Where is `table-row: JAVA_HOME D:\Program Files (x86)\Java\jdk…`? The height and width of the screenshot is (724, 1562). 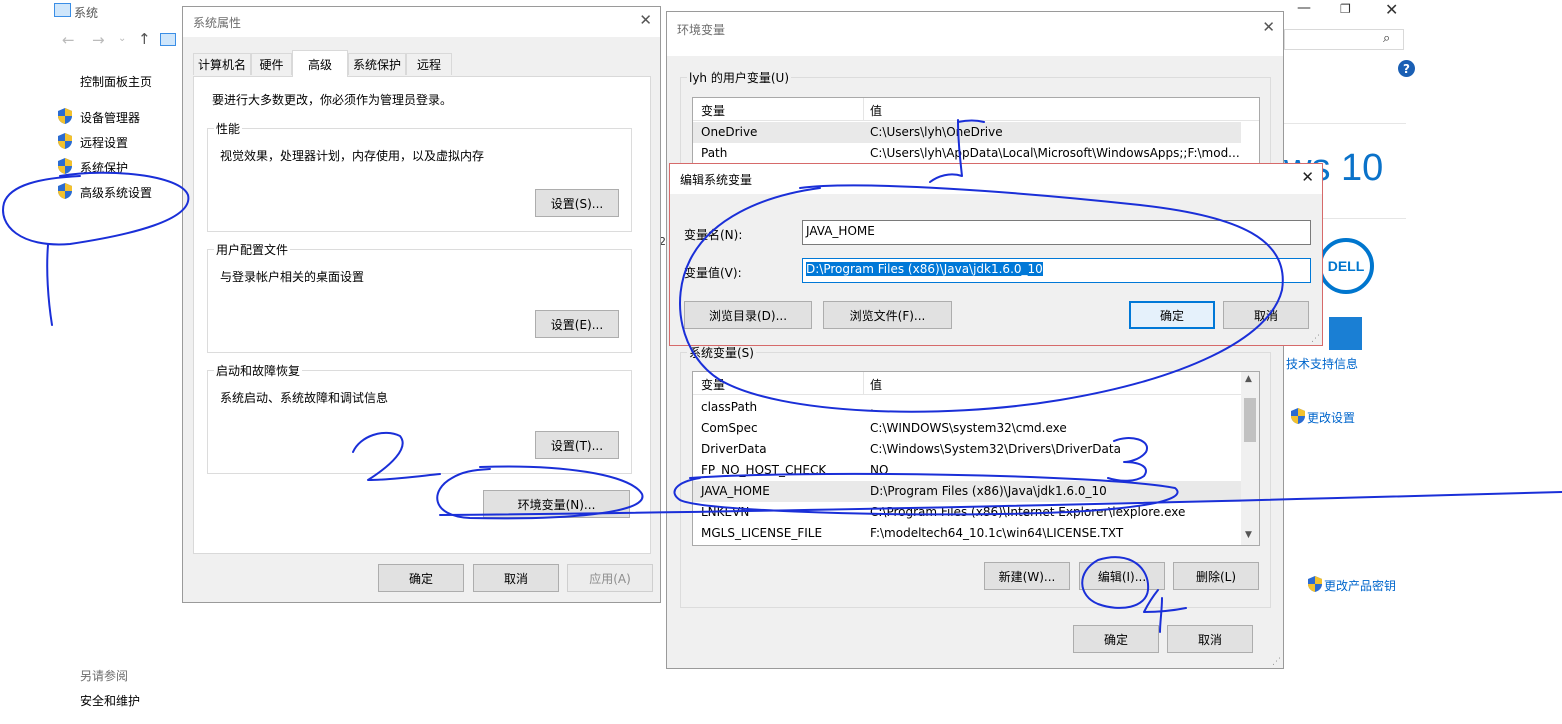
table-row: JAVA_HOME D:\Program Files (x86)\Java\jdk… is located at coordinates (967, 491).